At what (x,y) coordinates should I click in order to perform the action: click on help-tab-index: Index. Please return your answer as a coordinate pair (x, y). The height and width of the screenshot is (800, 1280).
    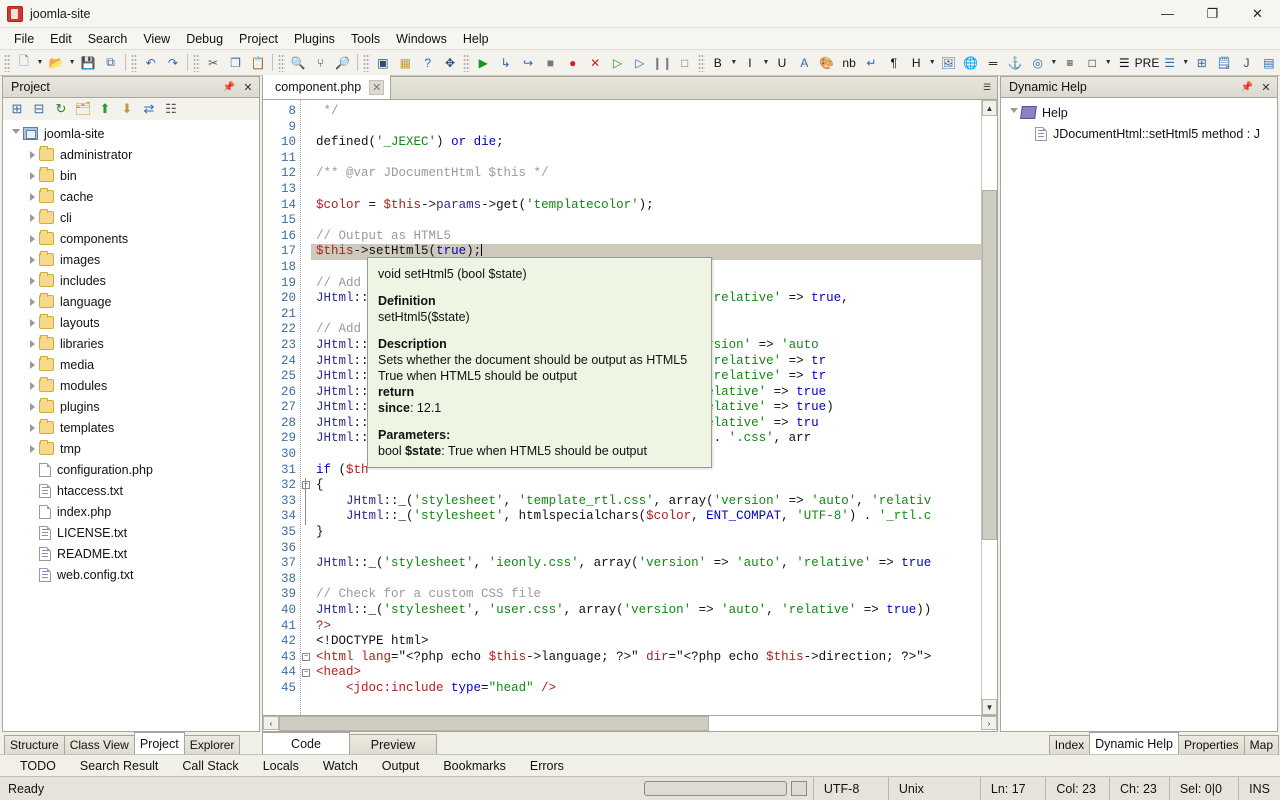
    Looking at the image, I should click on (1069, 744).